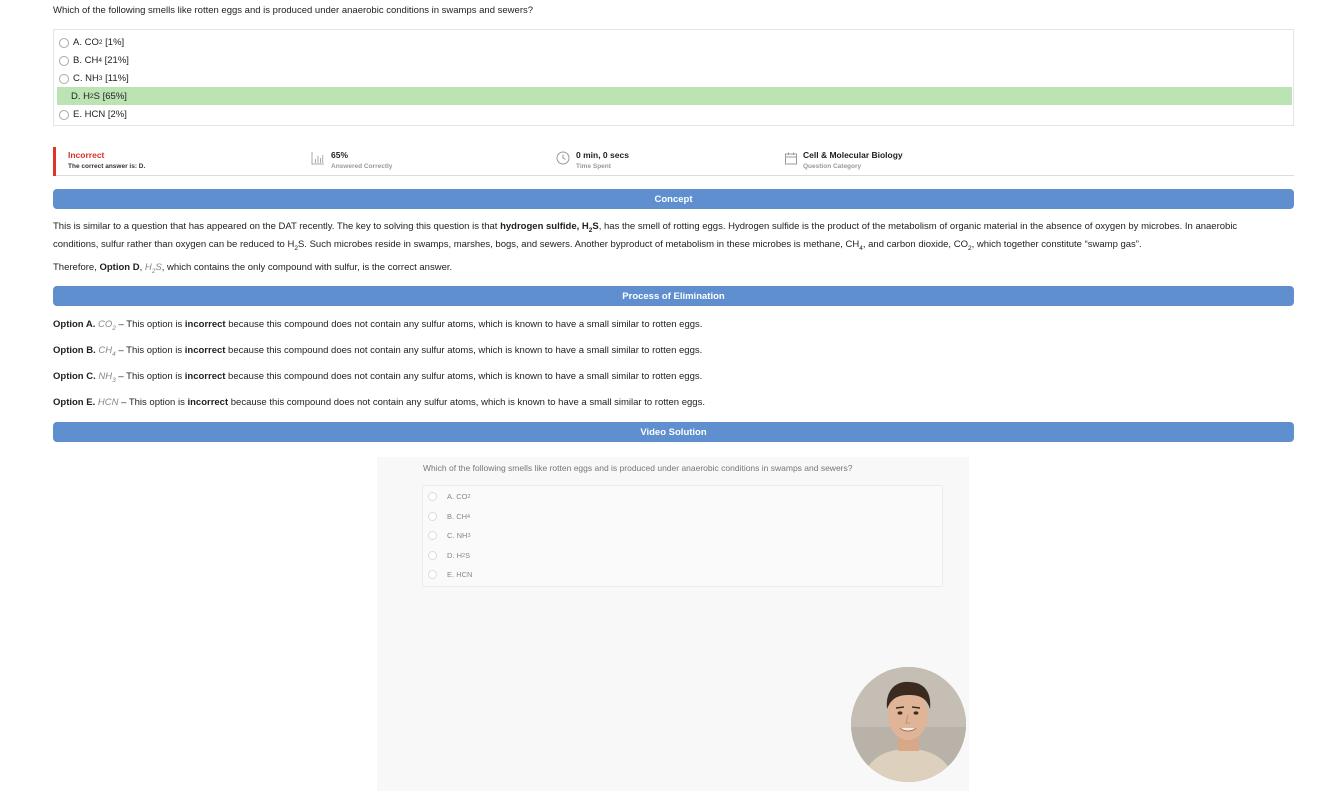  What do you see at coordinates (106, 160) in the screenshot?
I see `result-stat: Incorrect The correct answer is: D.` at bounding box center [106, 160].